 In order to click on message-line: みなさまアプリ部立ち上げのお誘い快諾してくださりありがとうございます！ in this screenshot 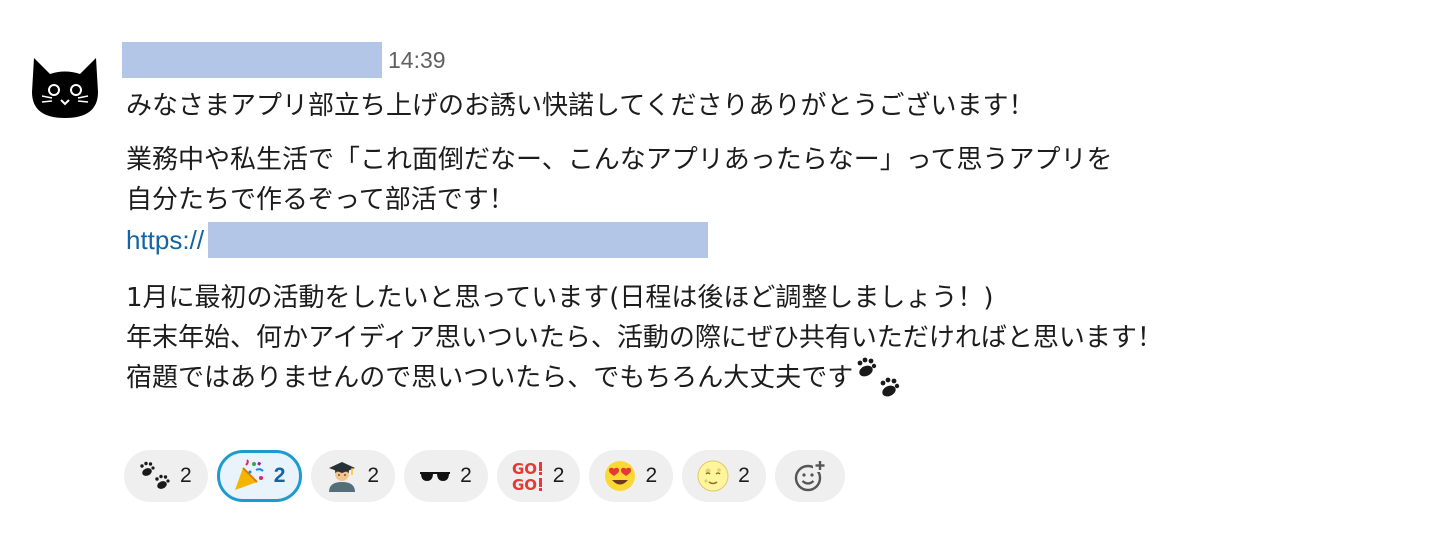, I will do `click(580, 106)`.